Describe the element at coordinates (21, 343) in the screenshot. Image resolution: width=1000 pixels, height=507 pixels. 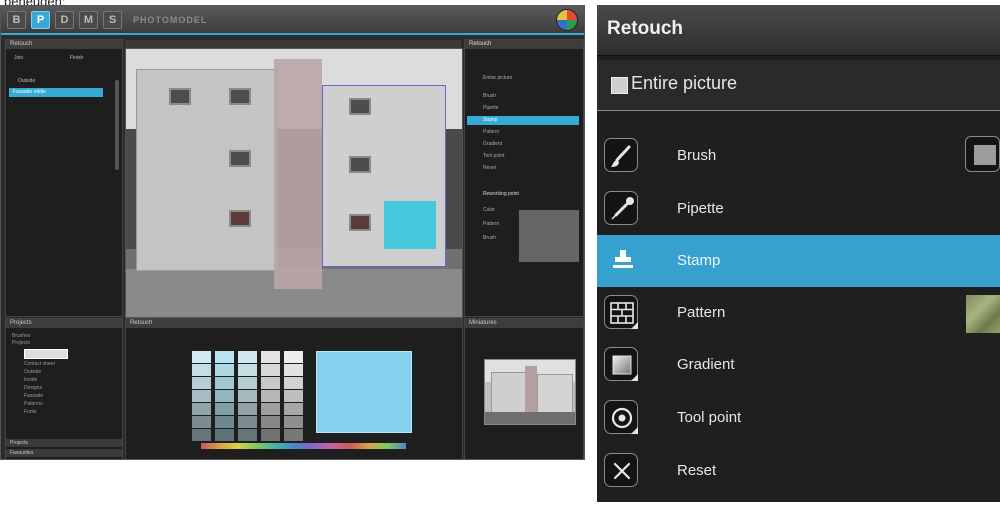
I see `project-item: Projects` at that location.